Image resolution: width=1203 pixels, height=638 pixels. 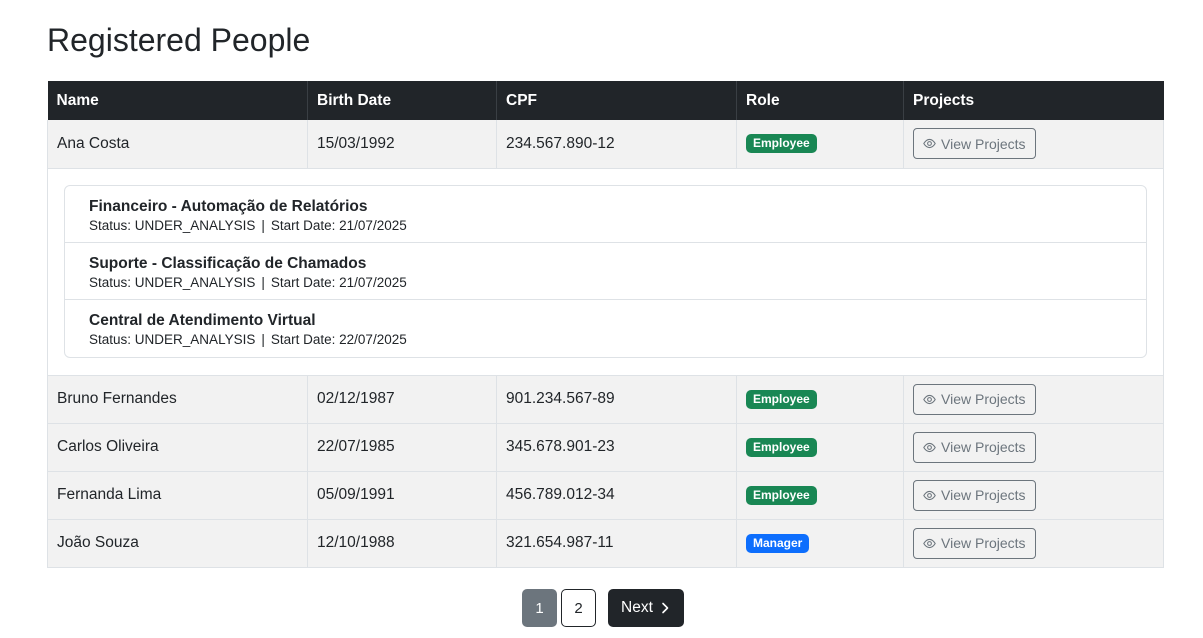 I want to click on page-button-2: 2, so click(x=578, y=608).